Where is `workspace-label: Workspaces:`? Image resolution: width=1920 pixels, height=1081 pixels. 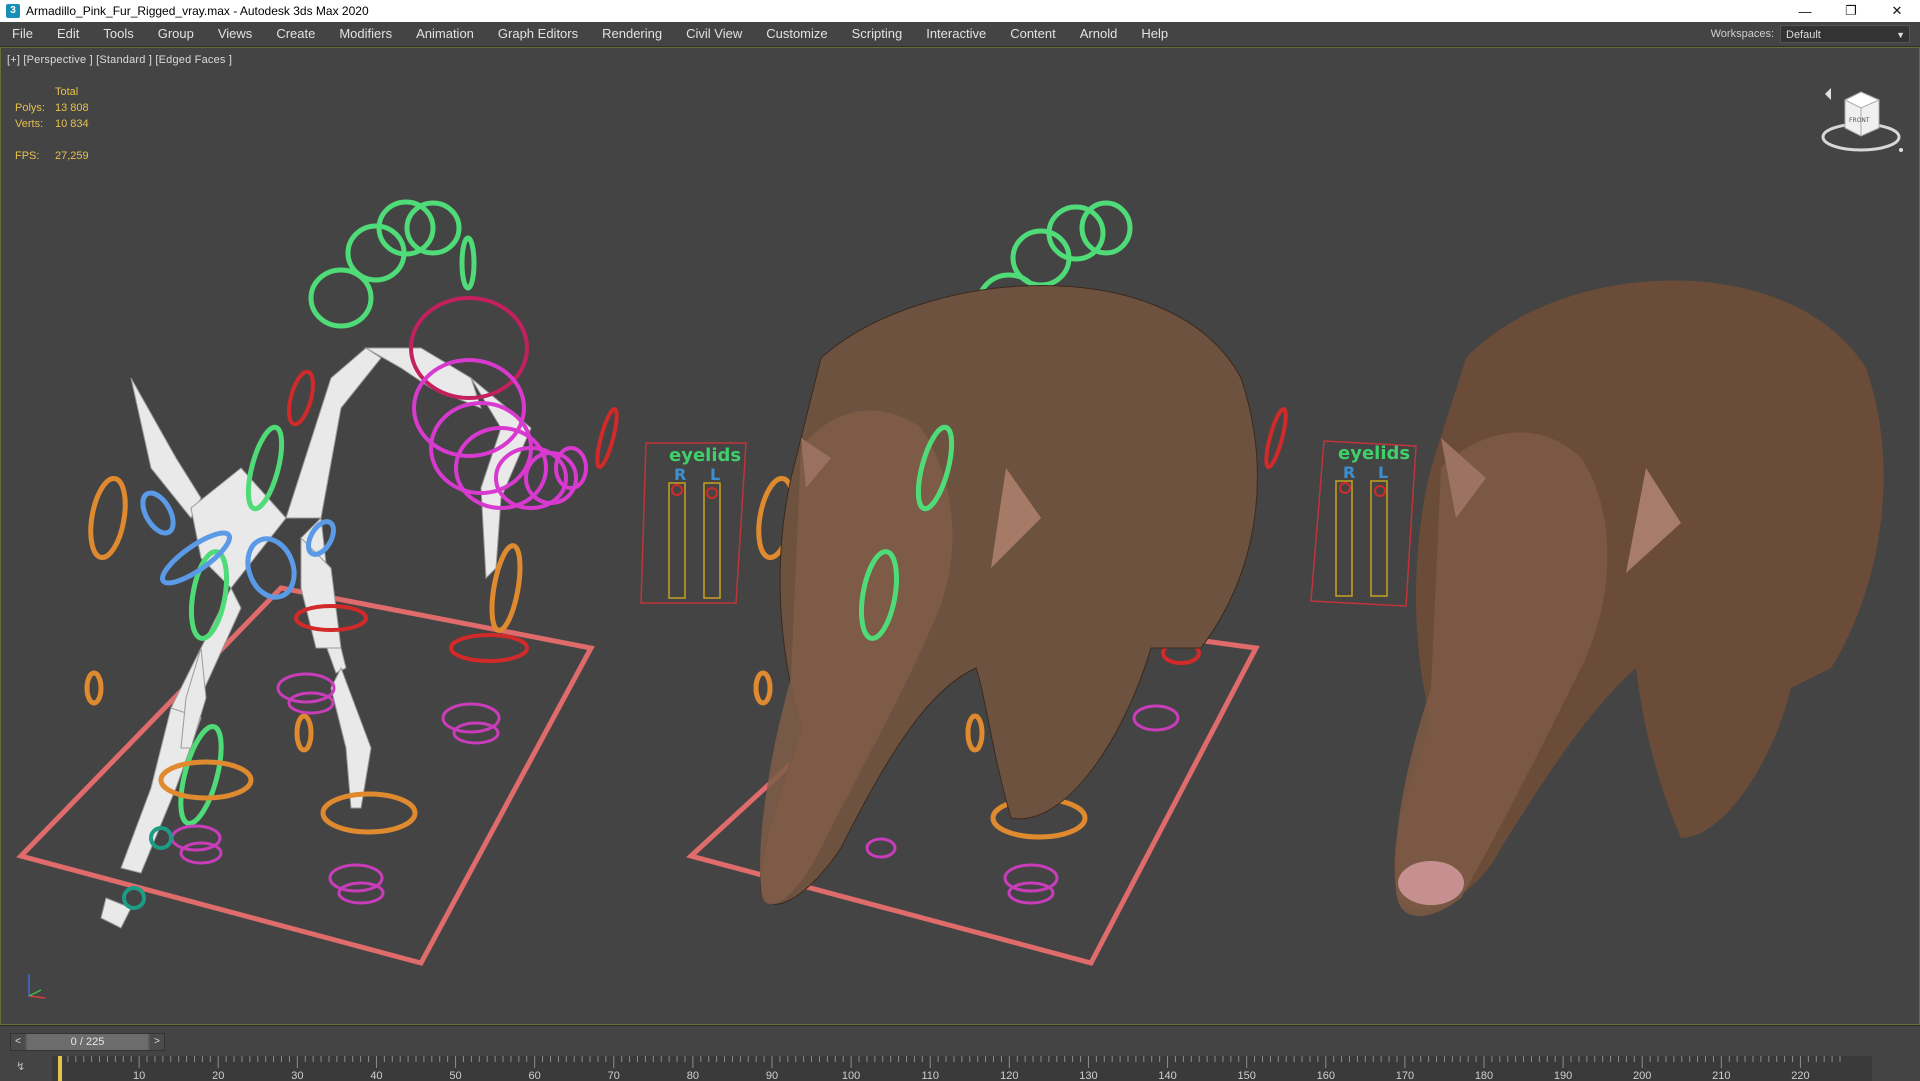 workspace-label: Workspaces: is located at coordinates (1742, 34).